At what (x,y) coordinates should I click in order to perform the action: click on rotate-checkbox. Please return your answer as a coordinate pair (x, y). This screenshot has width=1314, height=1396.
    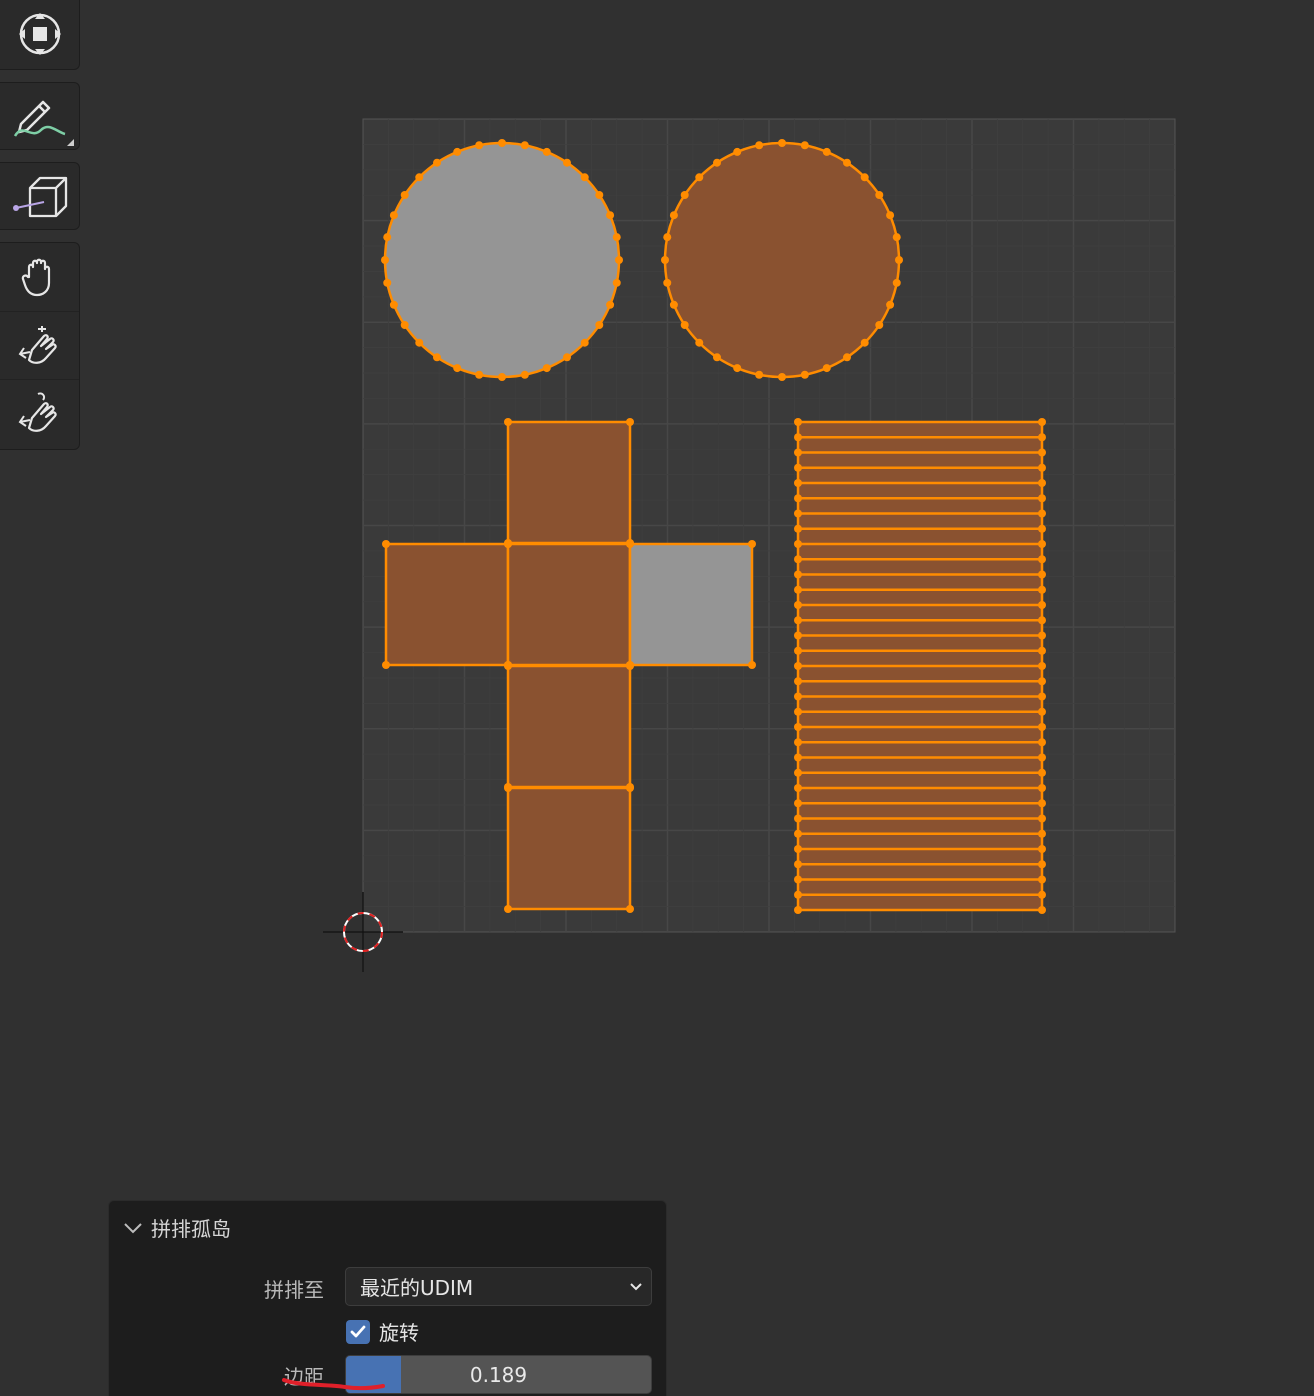
    Looking at the image, I should click on (358, 1331).